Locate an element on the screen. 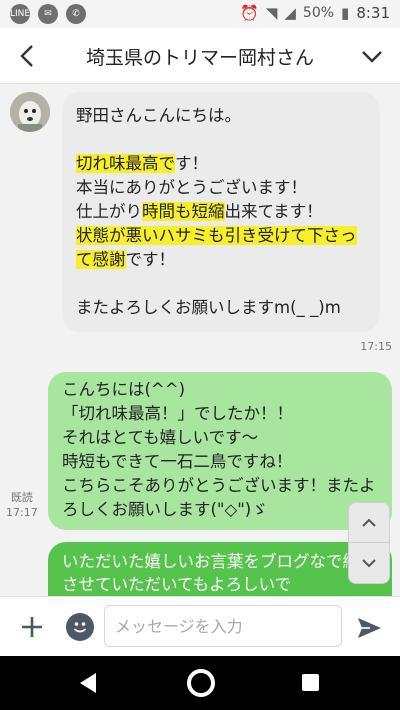 This screenshot has width=400, height=710. back-button is located at coordinates (28, 56).